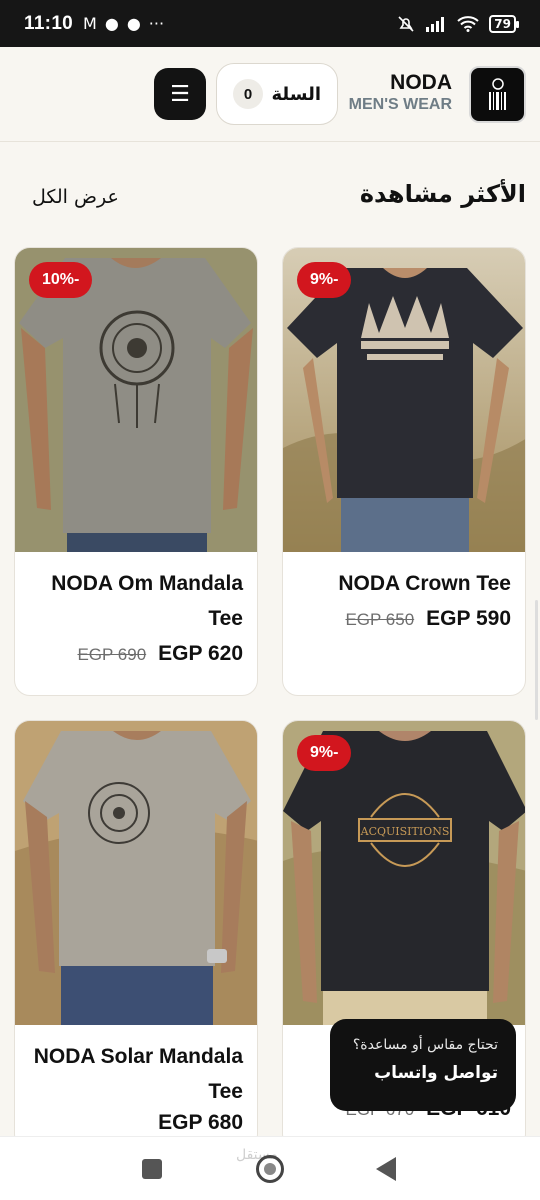 The width and height of the screenshot is (540, 1200). I want to click on cart-button: 0 السلة, so click(277, 94).